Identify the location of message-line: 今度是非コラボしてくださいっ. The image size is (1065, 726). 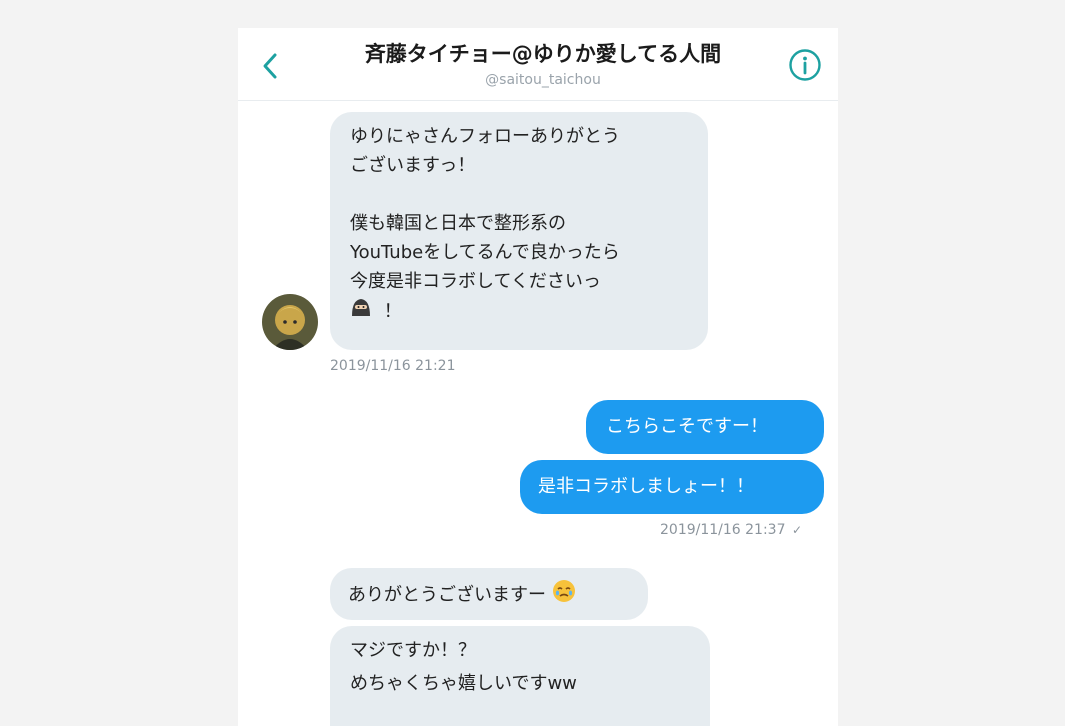
(475, 281).